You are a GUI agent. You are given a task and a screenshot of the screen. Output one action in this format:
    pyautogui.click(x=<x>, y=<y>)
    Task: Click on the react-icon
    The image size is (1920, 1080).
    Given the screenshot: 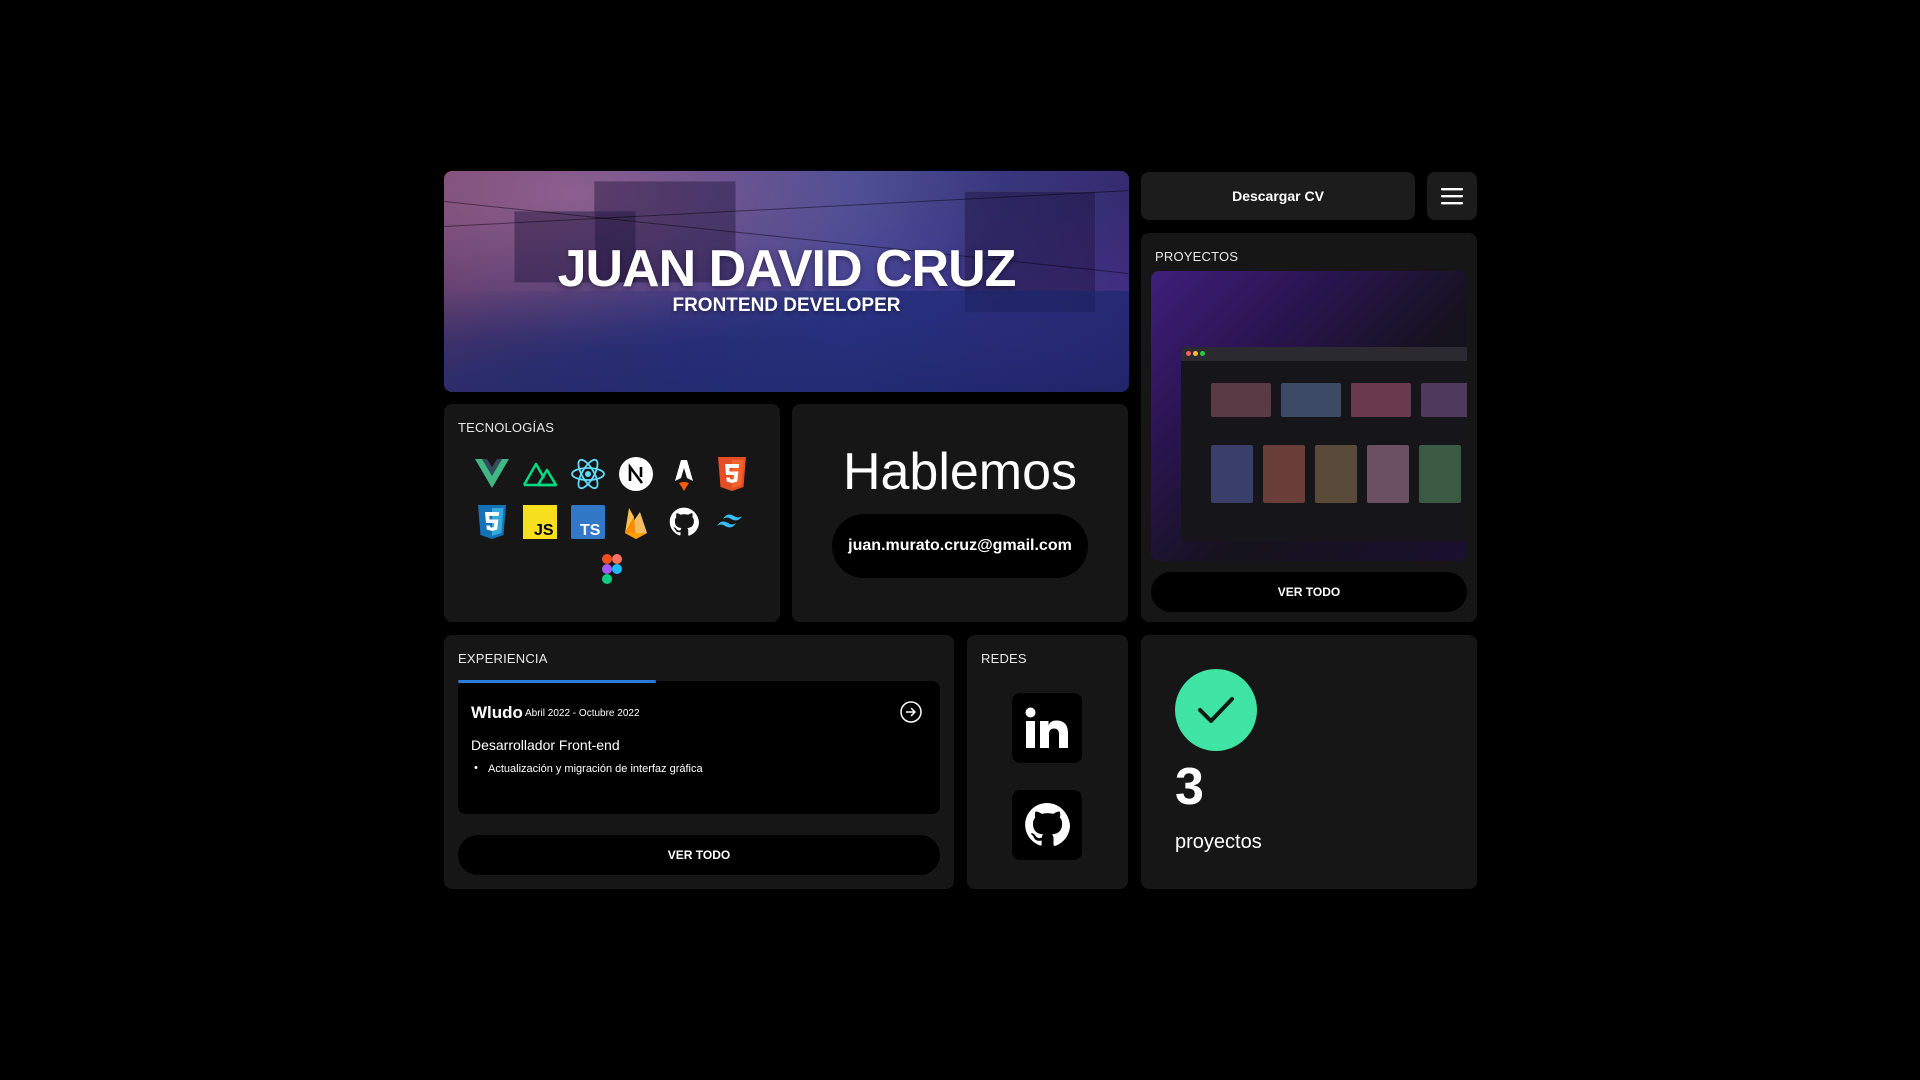 What is the action you would take?
    pyautogui.click(x=588, y=474)
    